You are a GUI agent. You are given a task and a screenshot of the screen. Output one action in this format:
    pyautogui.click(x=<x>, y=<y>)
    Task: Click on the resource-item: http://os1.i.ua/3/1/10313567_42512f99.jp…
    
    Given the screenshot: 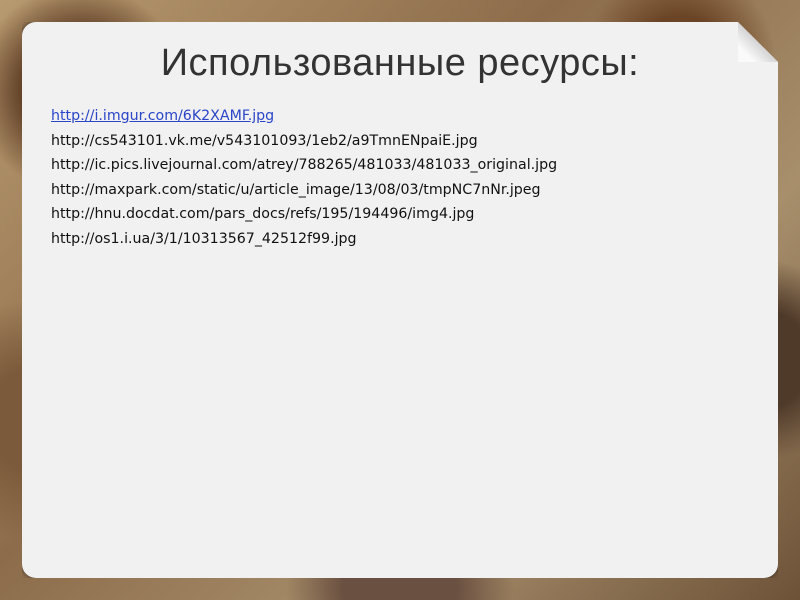 What is the action you would take?
    pyautogui.click(x=204, y=238)
    